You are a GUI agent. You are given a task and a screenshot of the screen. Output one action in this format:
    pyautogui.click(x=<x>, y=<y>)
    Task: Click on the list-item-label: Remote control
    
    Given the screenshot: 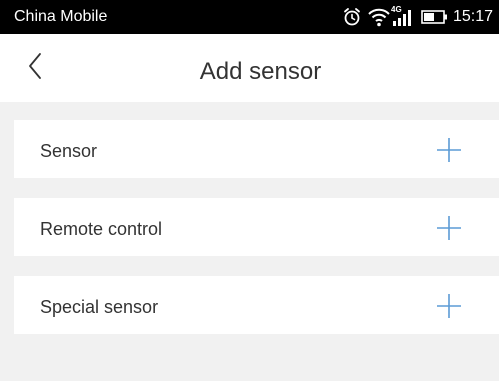 What is the action you would take?
    pyautogui.click(x=101, y=229)
    